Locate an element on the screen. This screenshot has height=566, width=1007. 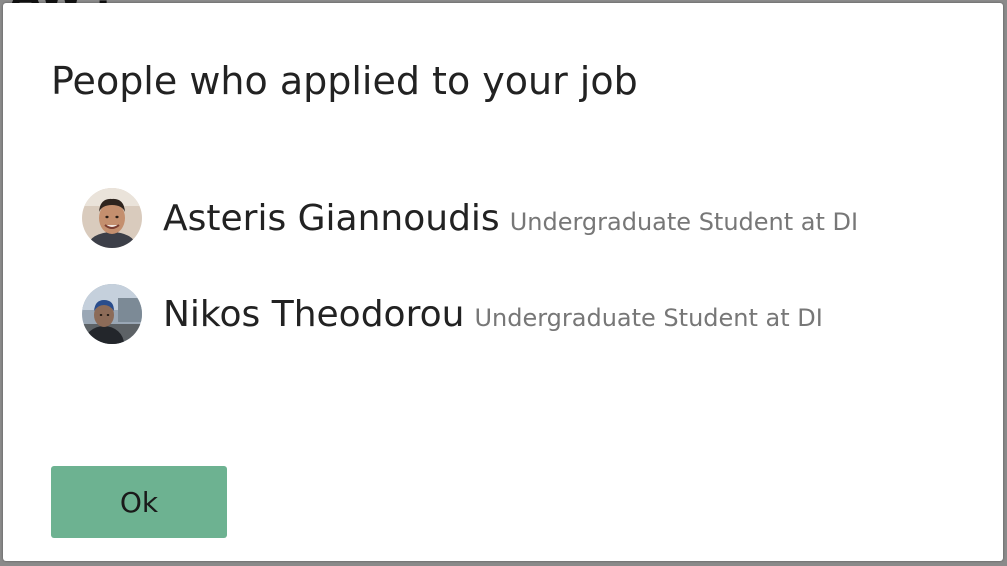
profile-photo-man-smiling-icon is located at coordinates (112, 218).